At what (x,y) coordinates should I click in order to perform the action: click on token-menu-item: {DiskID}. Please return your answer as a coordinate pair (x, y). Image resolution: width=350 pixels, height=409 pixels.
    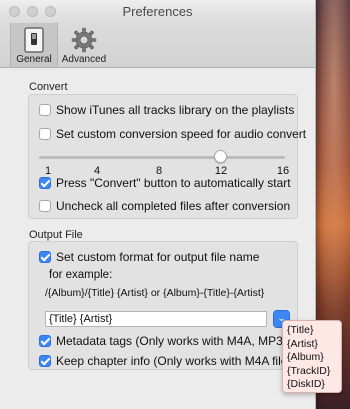
    Looking at the image, I should click on (314, 385).